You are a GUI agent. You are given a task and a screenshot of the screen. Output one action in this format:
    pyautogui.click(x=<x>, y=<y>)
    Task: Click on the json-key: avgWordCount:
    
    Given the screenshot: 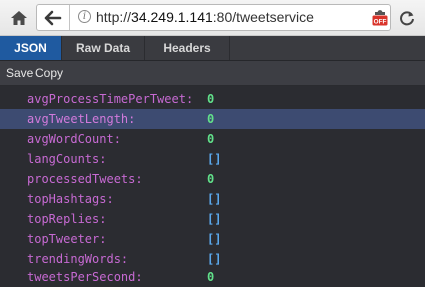 What is the action you would take?
    pyautogui.click(x=74, y=139)
    